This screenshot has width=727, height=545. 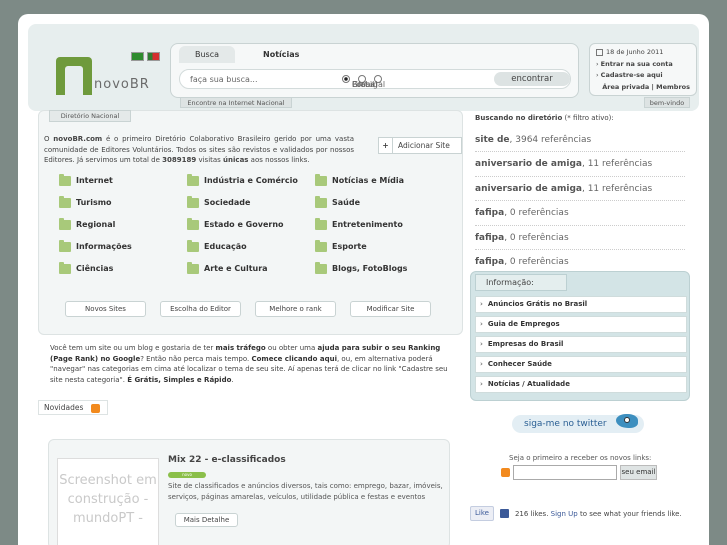 What do you see at coordinates (581, 324) in the screenshot?
I see `info-link-empregos: Guia de Empregos` at bounding box center [581, 324].